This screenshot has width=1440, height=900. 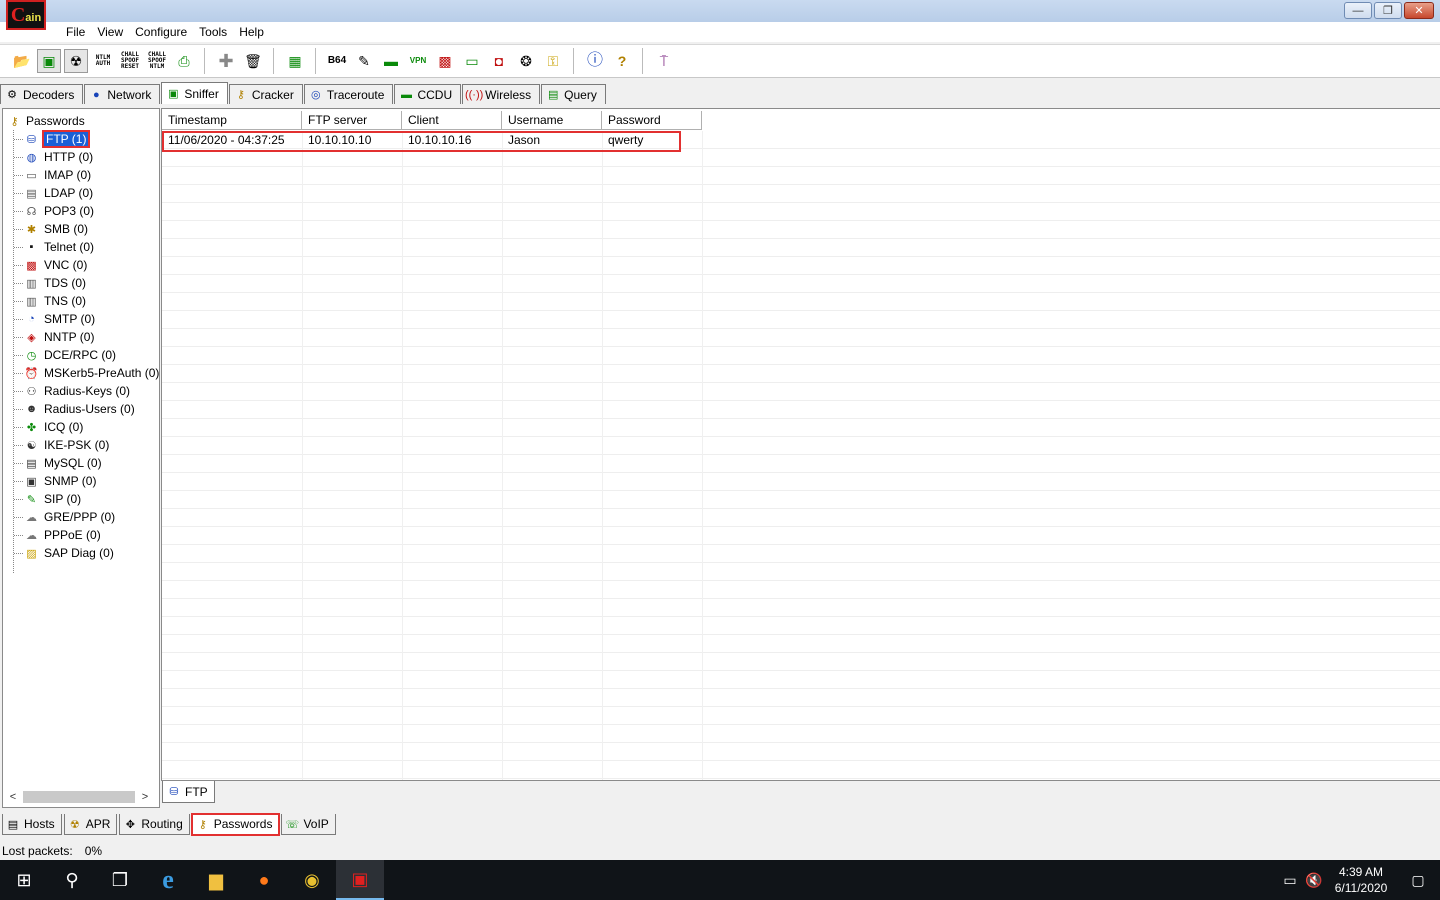 I want to click on chall-spoof-ntlm-icon: CHALL SPOOF NTLM, so click(x=157, y=61).